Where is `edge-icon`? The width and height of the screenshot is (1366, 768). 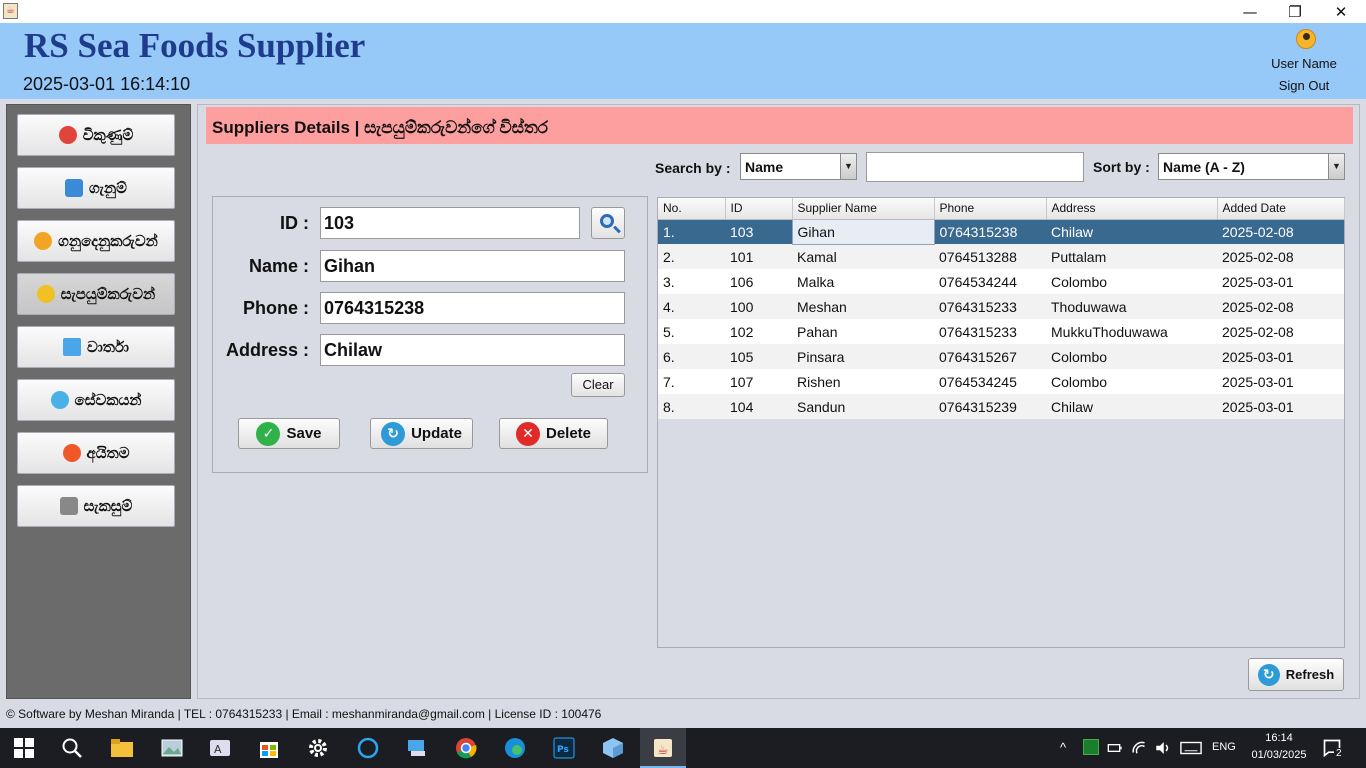 edge-icon is located at coordinates (515, 748).